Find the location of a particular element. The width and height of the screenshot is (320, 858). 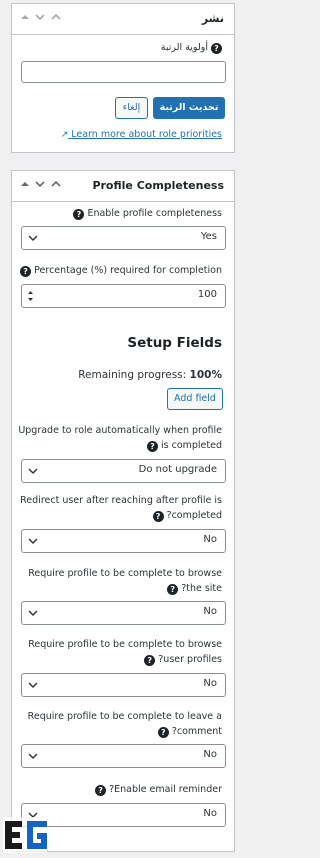

eg-logo is located at coordinates (25, 835).